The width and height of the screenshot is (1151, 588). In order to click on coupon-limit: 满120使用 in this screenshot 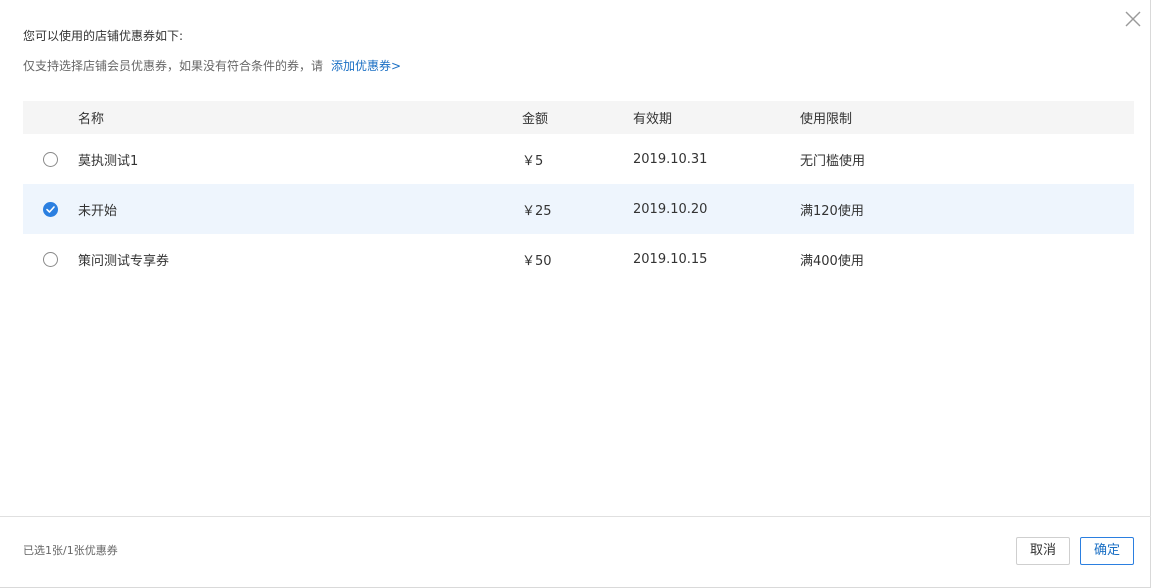, I will do `click(832, 211)`.